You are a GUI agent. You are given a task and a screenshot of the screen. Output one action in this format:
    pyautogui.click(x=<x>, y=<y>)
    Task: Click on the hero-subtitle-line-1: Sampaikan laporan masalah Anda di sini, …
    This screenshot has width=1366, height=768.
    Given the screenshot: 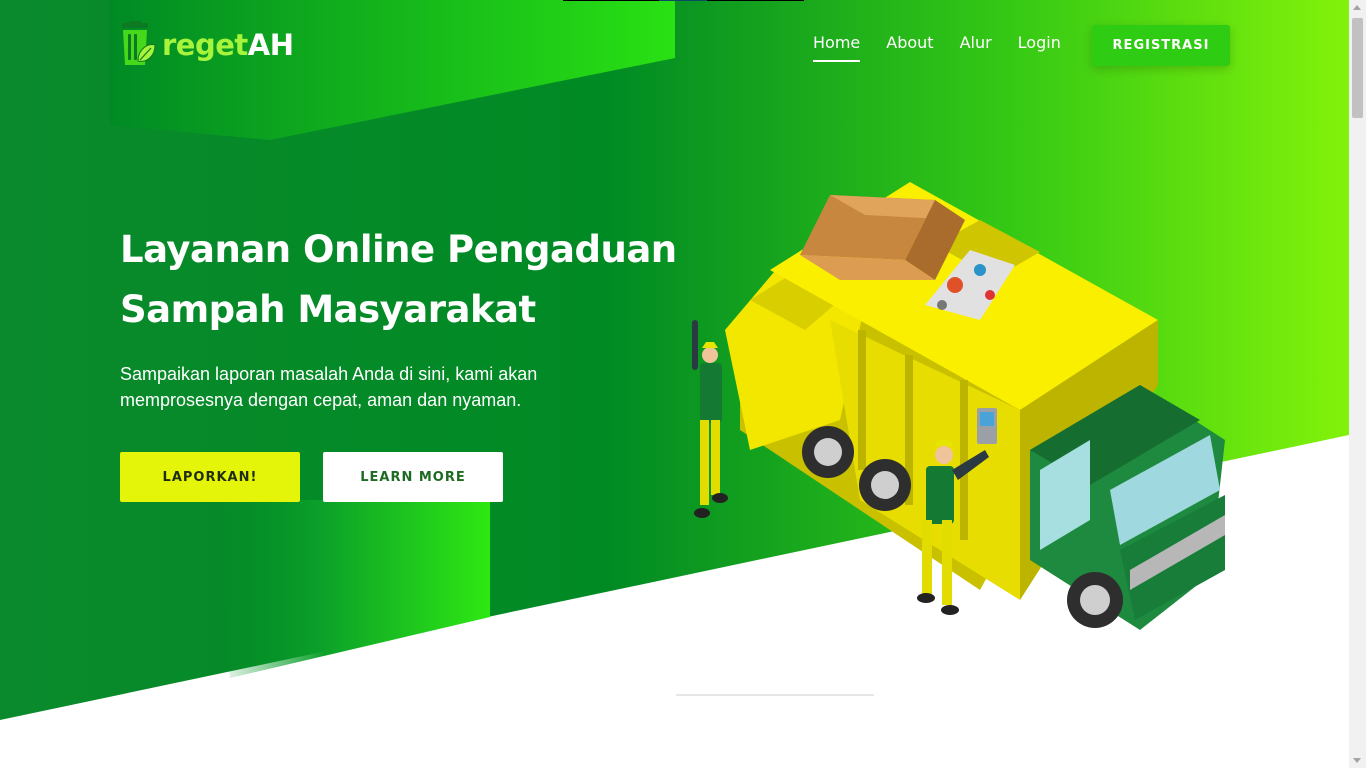 What is the action you would take?
    pyautogui.click(x=329, y=374)
    